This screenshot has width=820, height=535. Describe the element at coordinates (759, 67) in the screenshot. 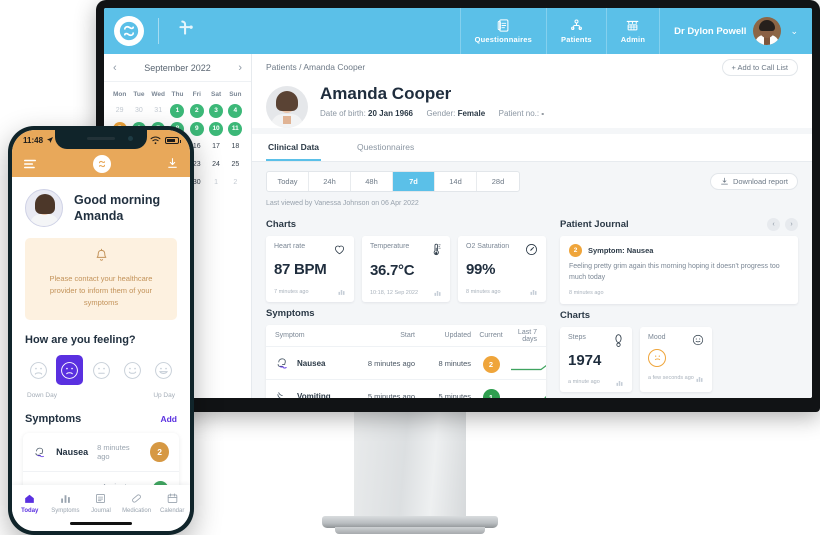

I see `add-to-call-list-button: + Add to Call List` at that location.